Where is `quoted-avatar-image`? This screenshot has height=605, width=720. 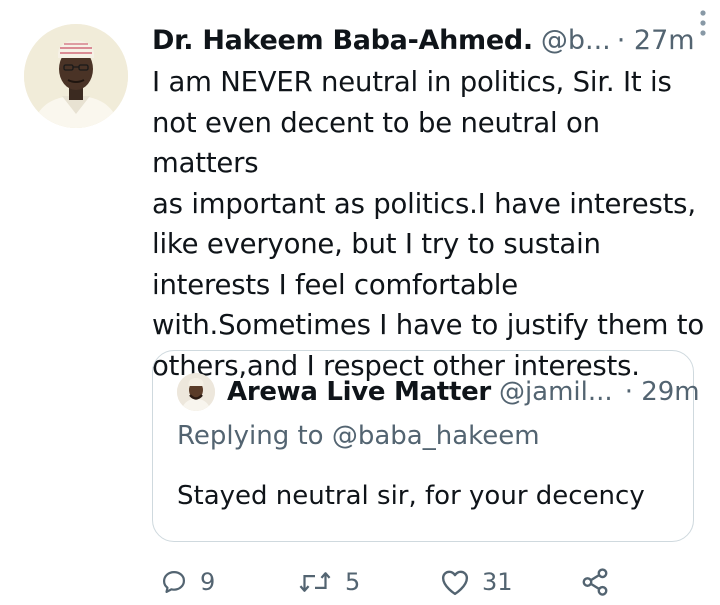
quoted-avatar-image is located at coordinates (196, 392).